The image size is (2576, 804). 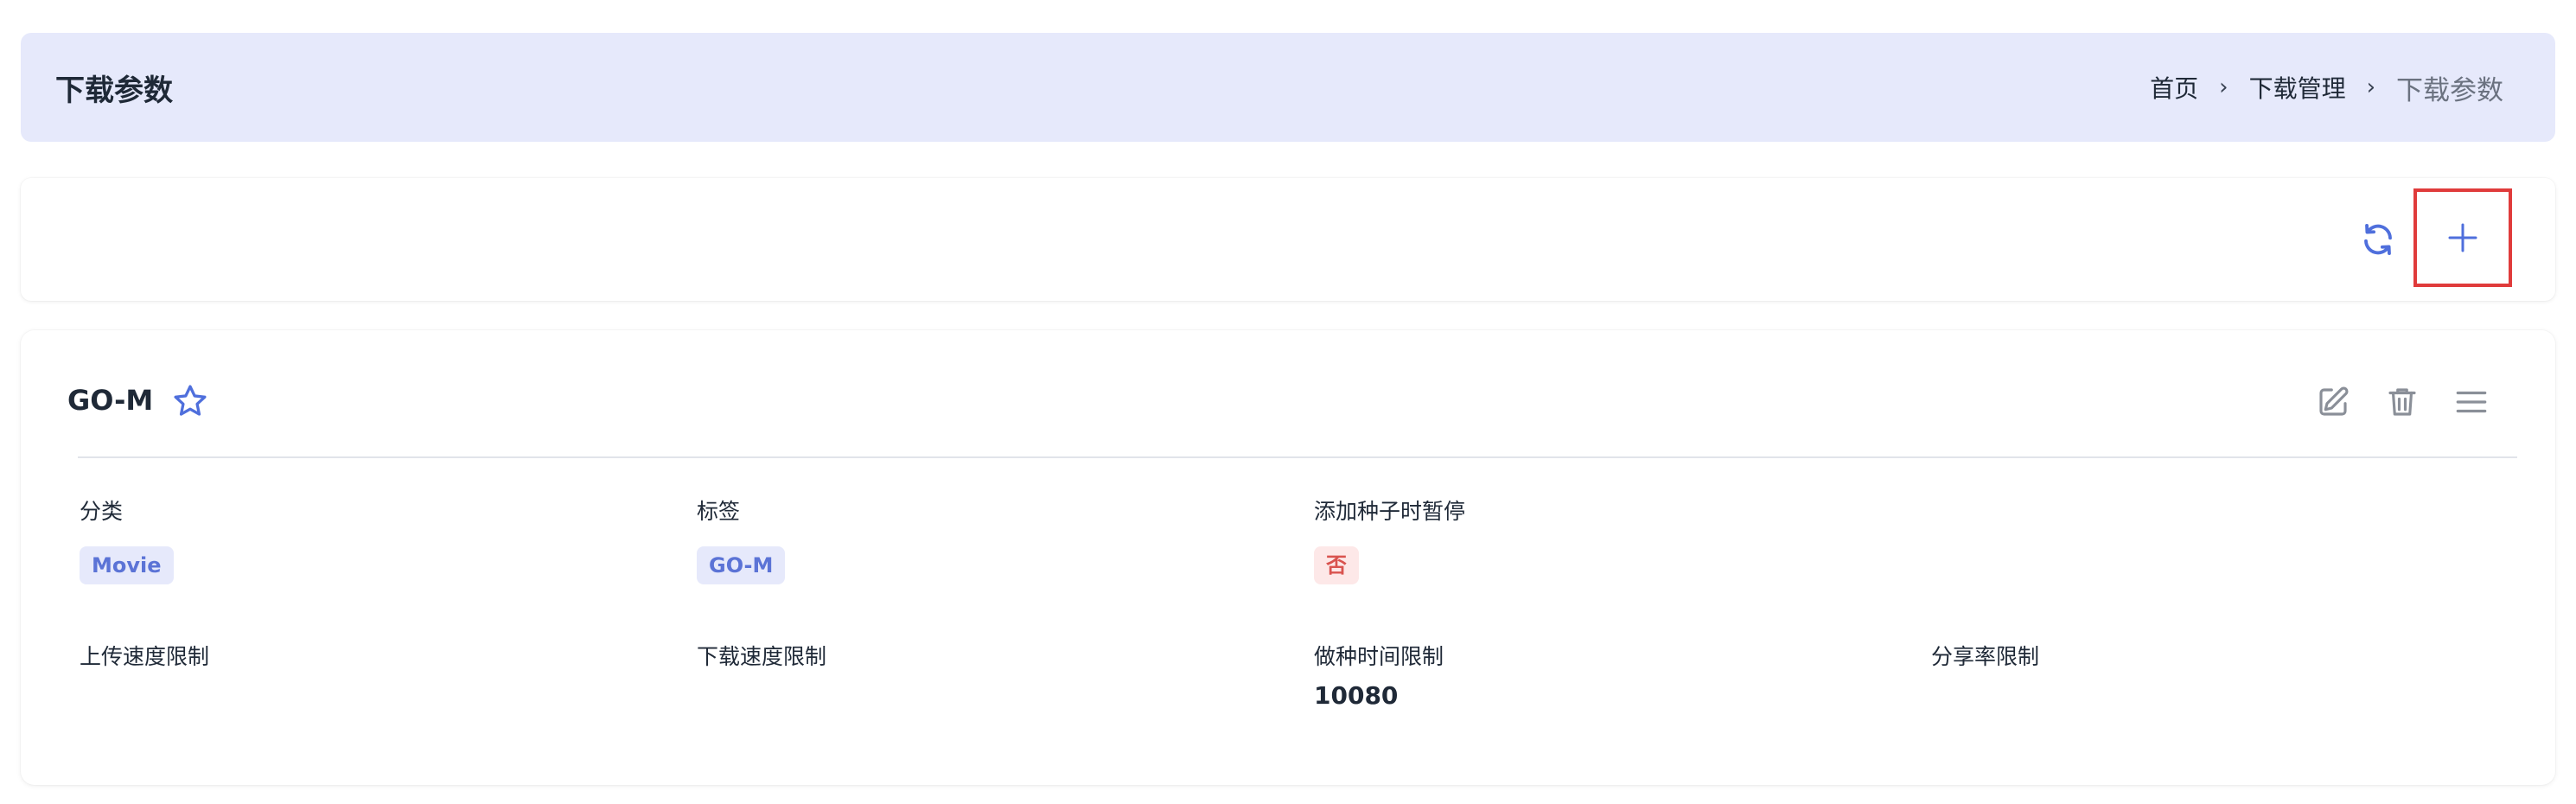 What do you see at coordinates (114, 90) in the screenshot?
I see `page-title: 下载参数` at bounding box center [114, 90].